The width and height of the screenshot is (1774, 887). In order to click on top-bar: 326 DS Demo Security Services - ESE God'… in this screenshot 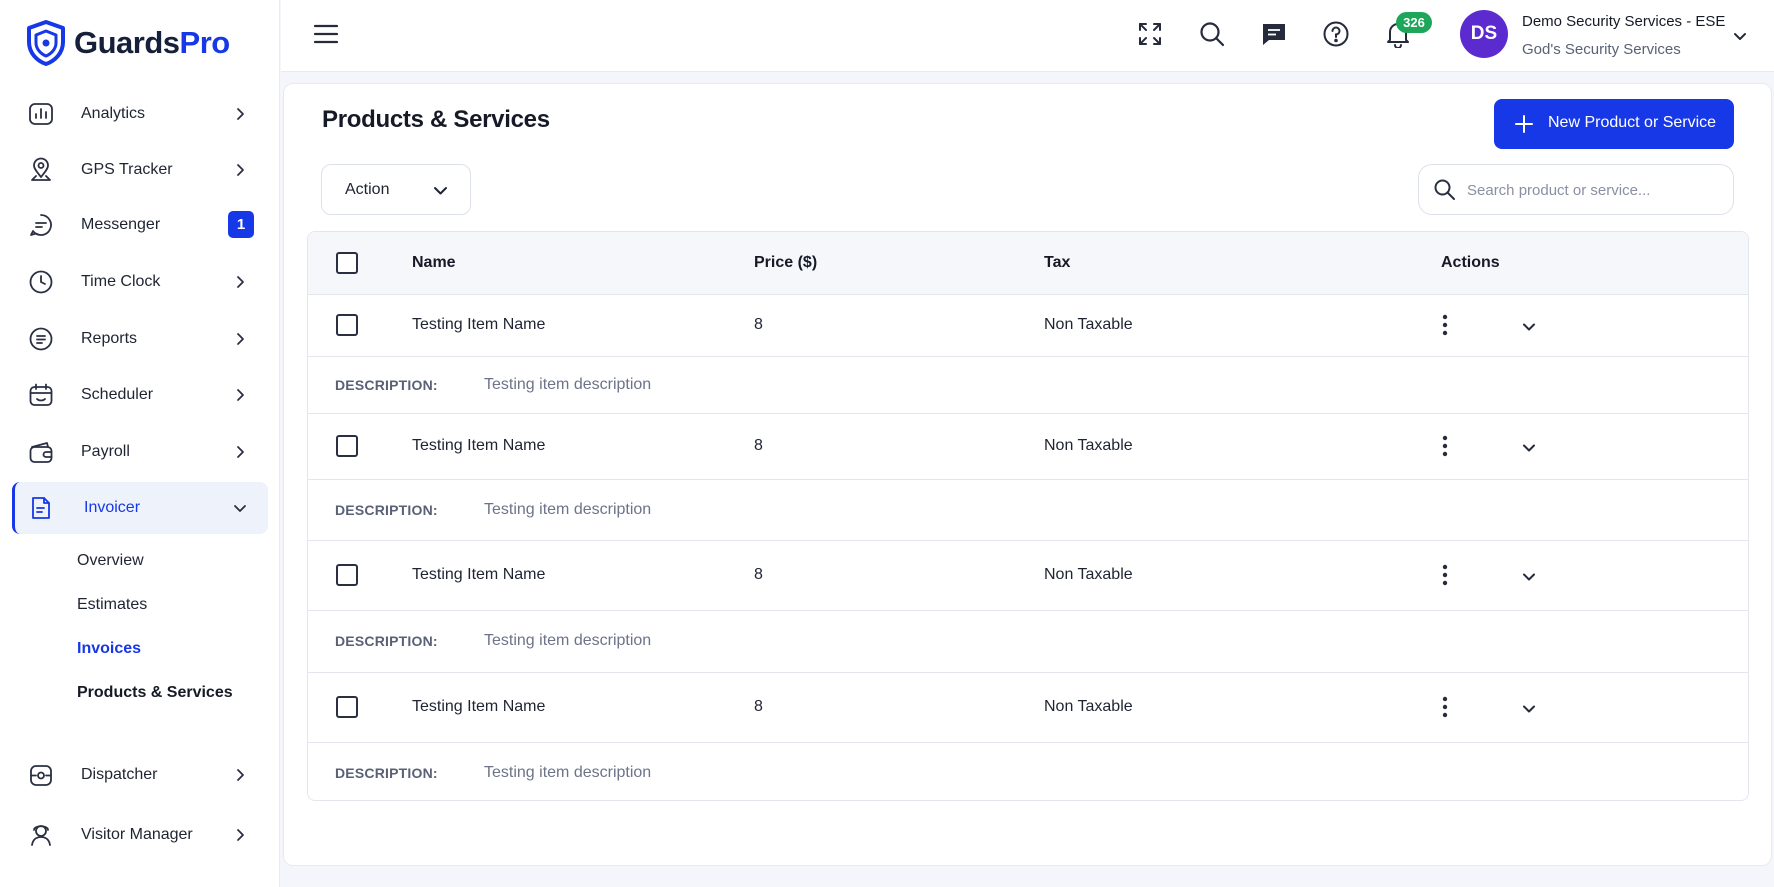, I will do `click(1027, 36)`.